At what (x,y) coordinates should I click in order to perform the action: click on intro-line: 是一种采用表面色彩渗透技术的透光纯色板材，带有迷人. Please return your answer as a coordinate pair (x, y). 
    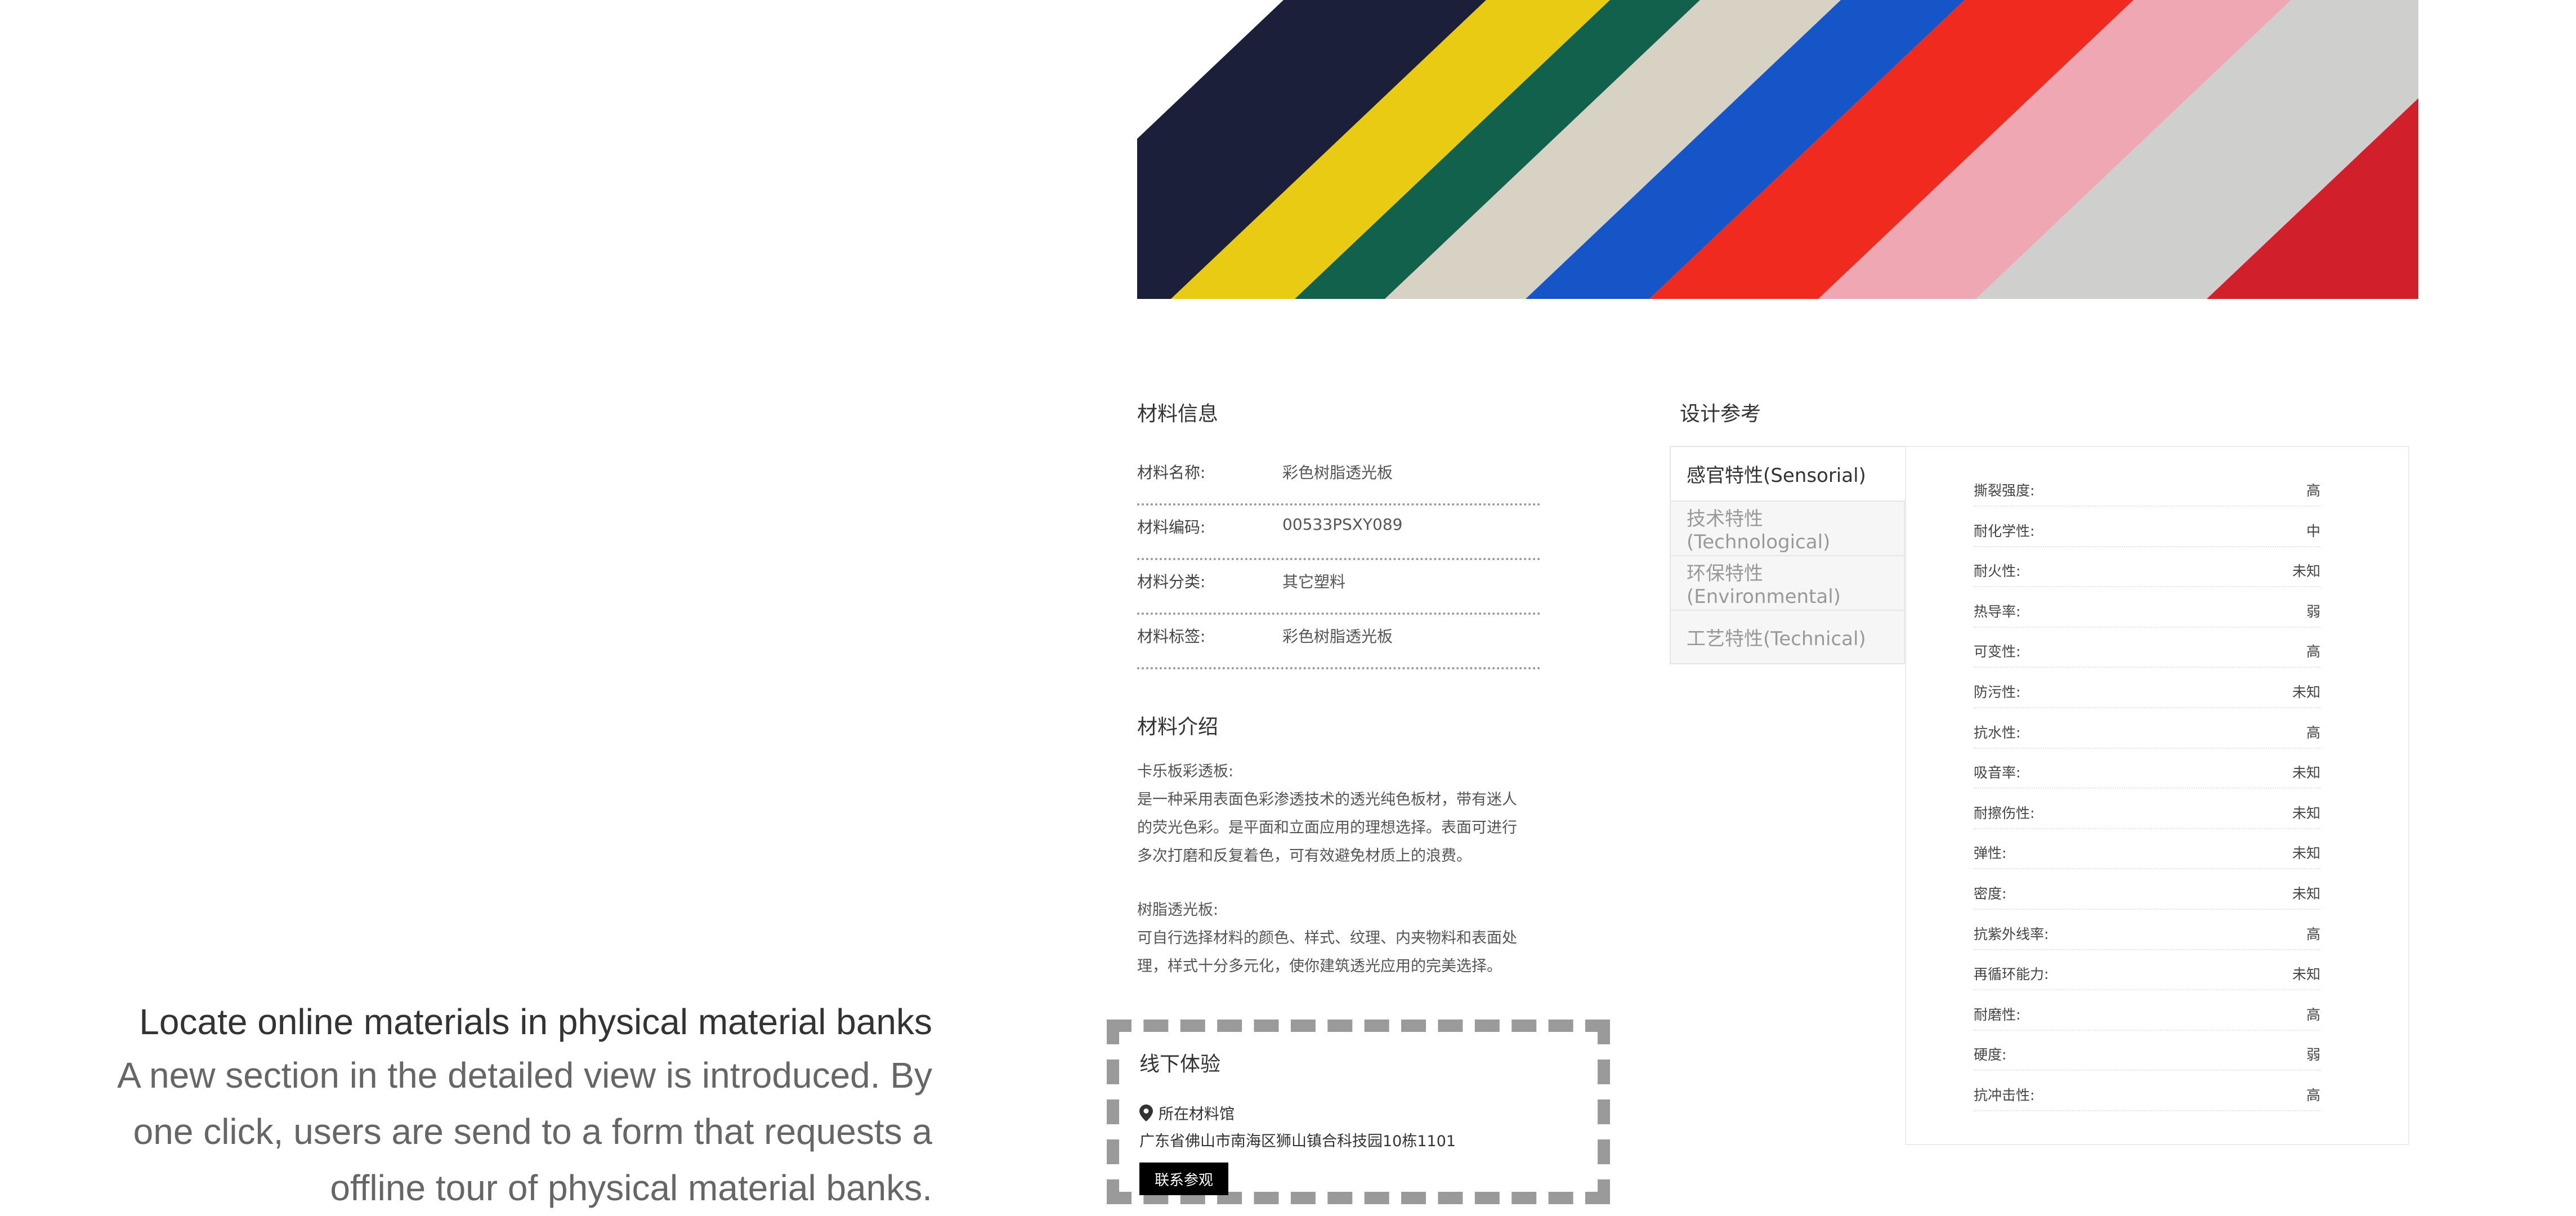
    Looking at the image, I should click on (1327, 800).